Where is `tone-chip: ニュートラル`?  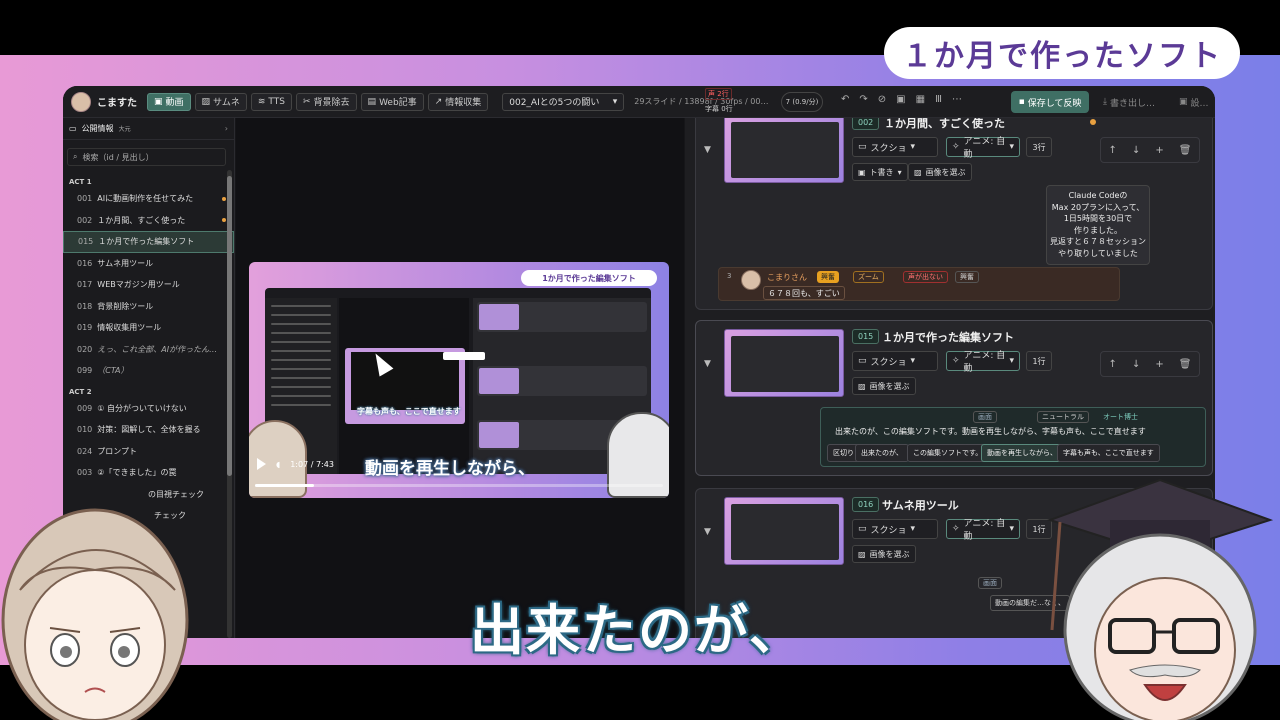
tone-chip: ニュートラル is located at coordinates (1063, 417).